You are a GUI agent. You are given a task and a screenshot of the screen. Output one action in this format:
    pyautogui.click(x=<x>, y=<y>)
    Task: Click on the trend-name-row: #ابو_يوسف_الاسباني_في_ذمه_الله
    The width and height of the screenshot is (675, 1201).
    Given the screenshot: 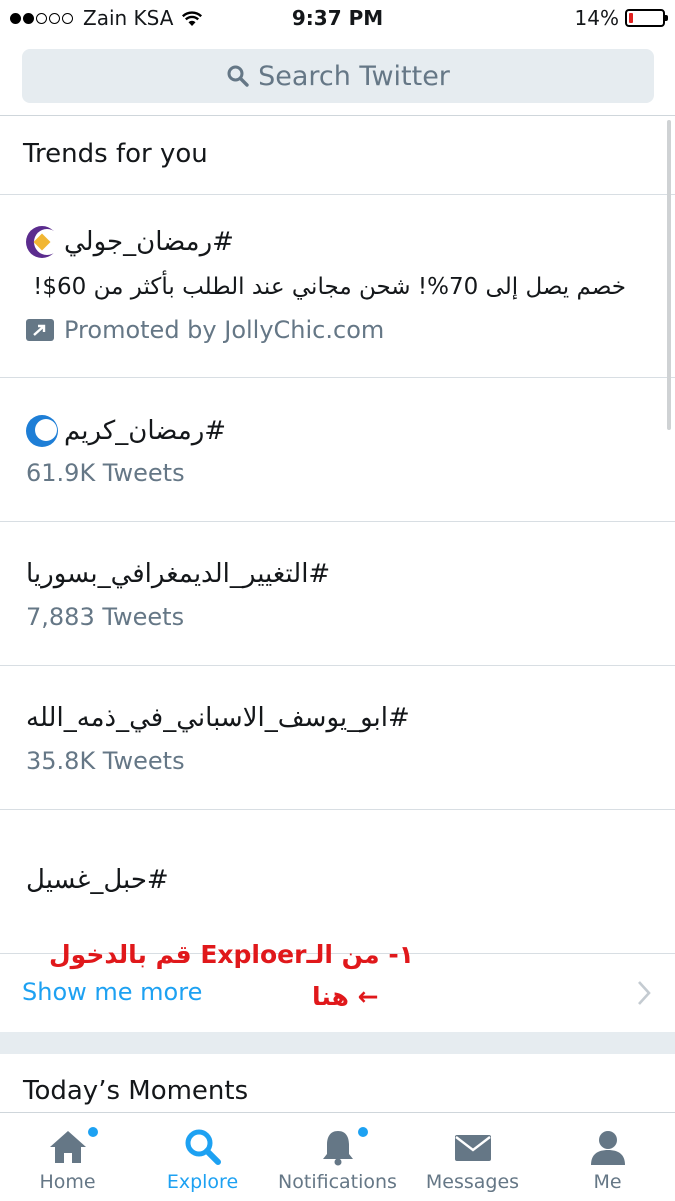 What is the action you would take?
    pyautogui.click(x=218, y=718)
    